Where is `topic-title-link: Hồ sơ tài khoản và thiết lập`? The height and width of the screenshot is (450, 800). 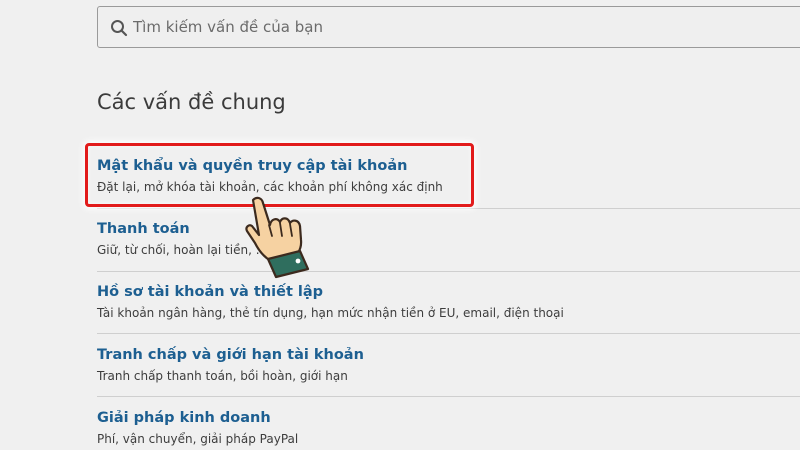 topic-title-link: Hồ sơ tài khoản và thiết lập is located at coordinates (448, 292).